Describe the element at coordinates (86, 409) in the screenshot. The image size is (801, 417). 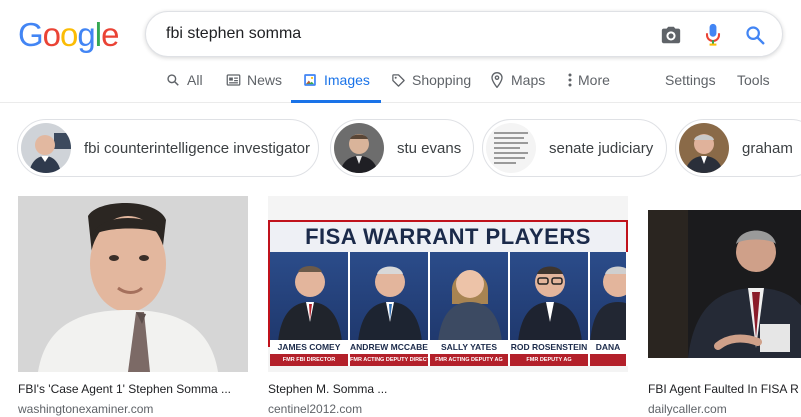
I see `result-source: washingtonexaminer.com` at that location.